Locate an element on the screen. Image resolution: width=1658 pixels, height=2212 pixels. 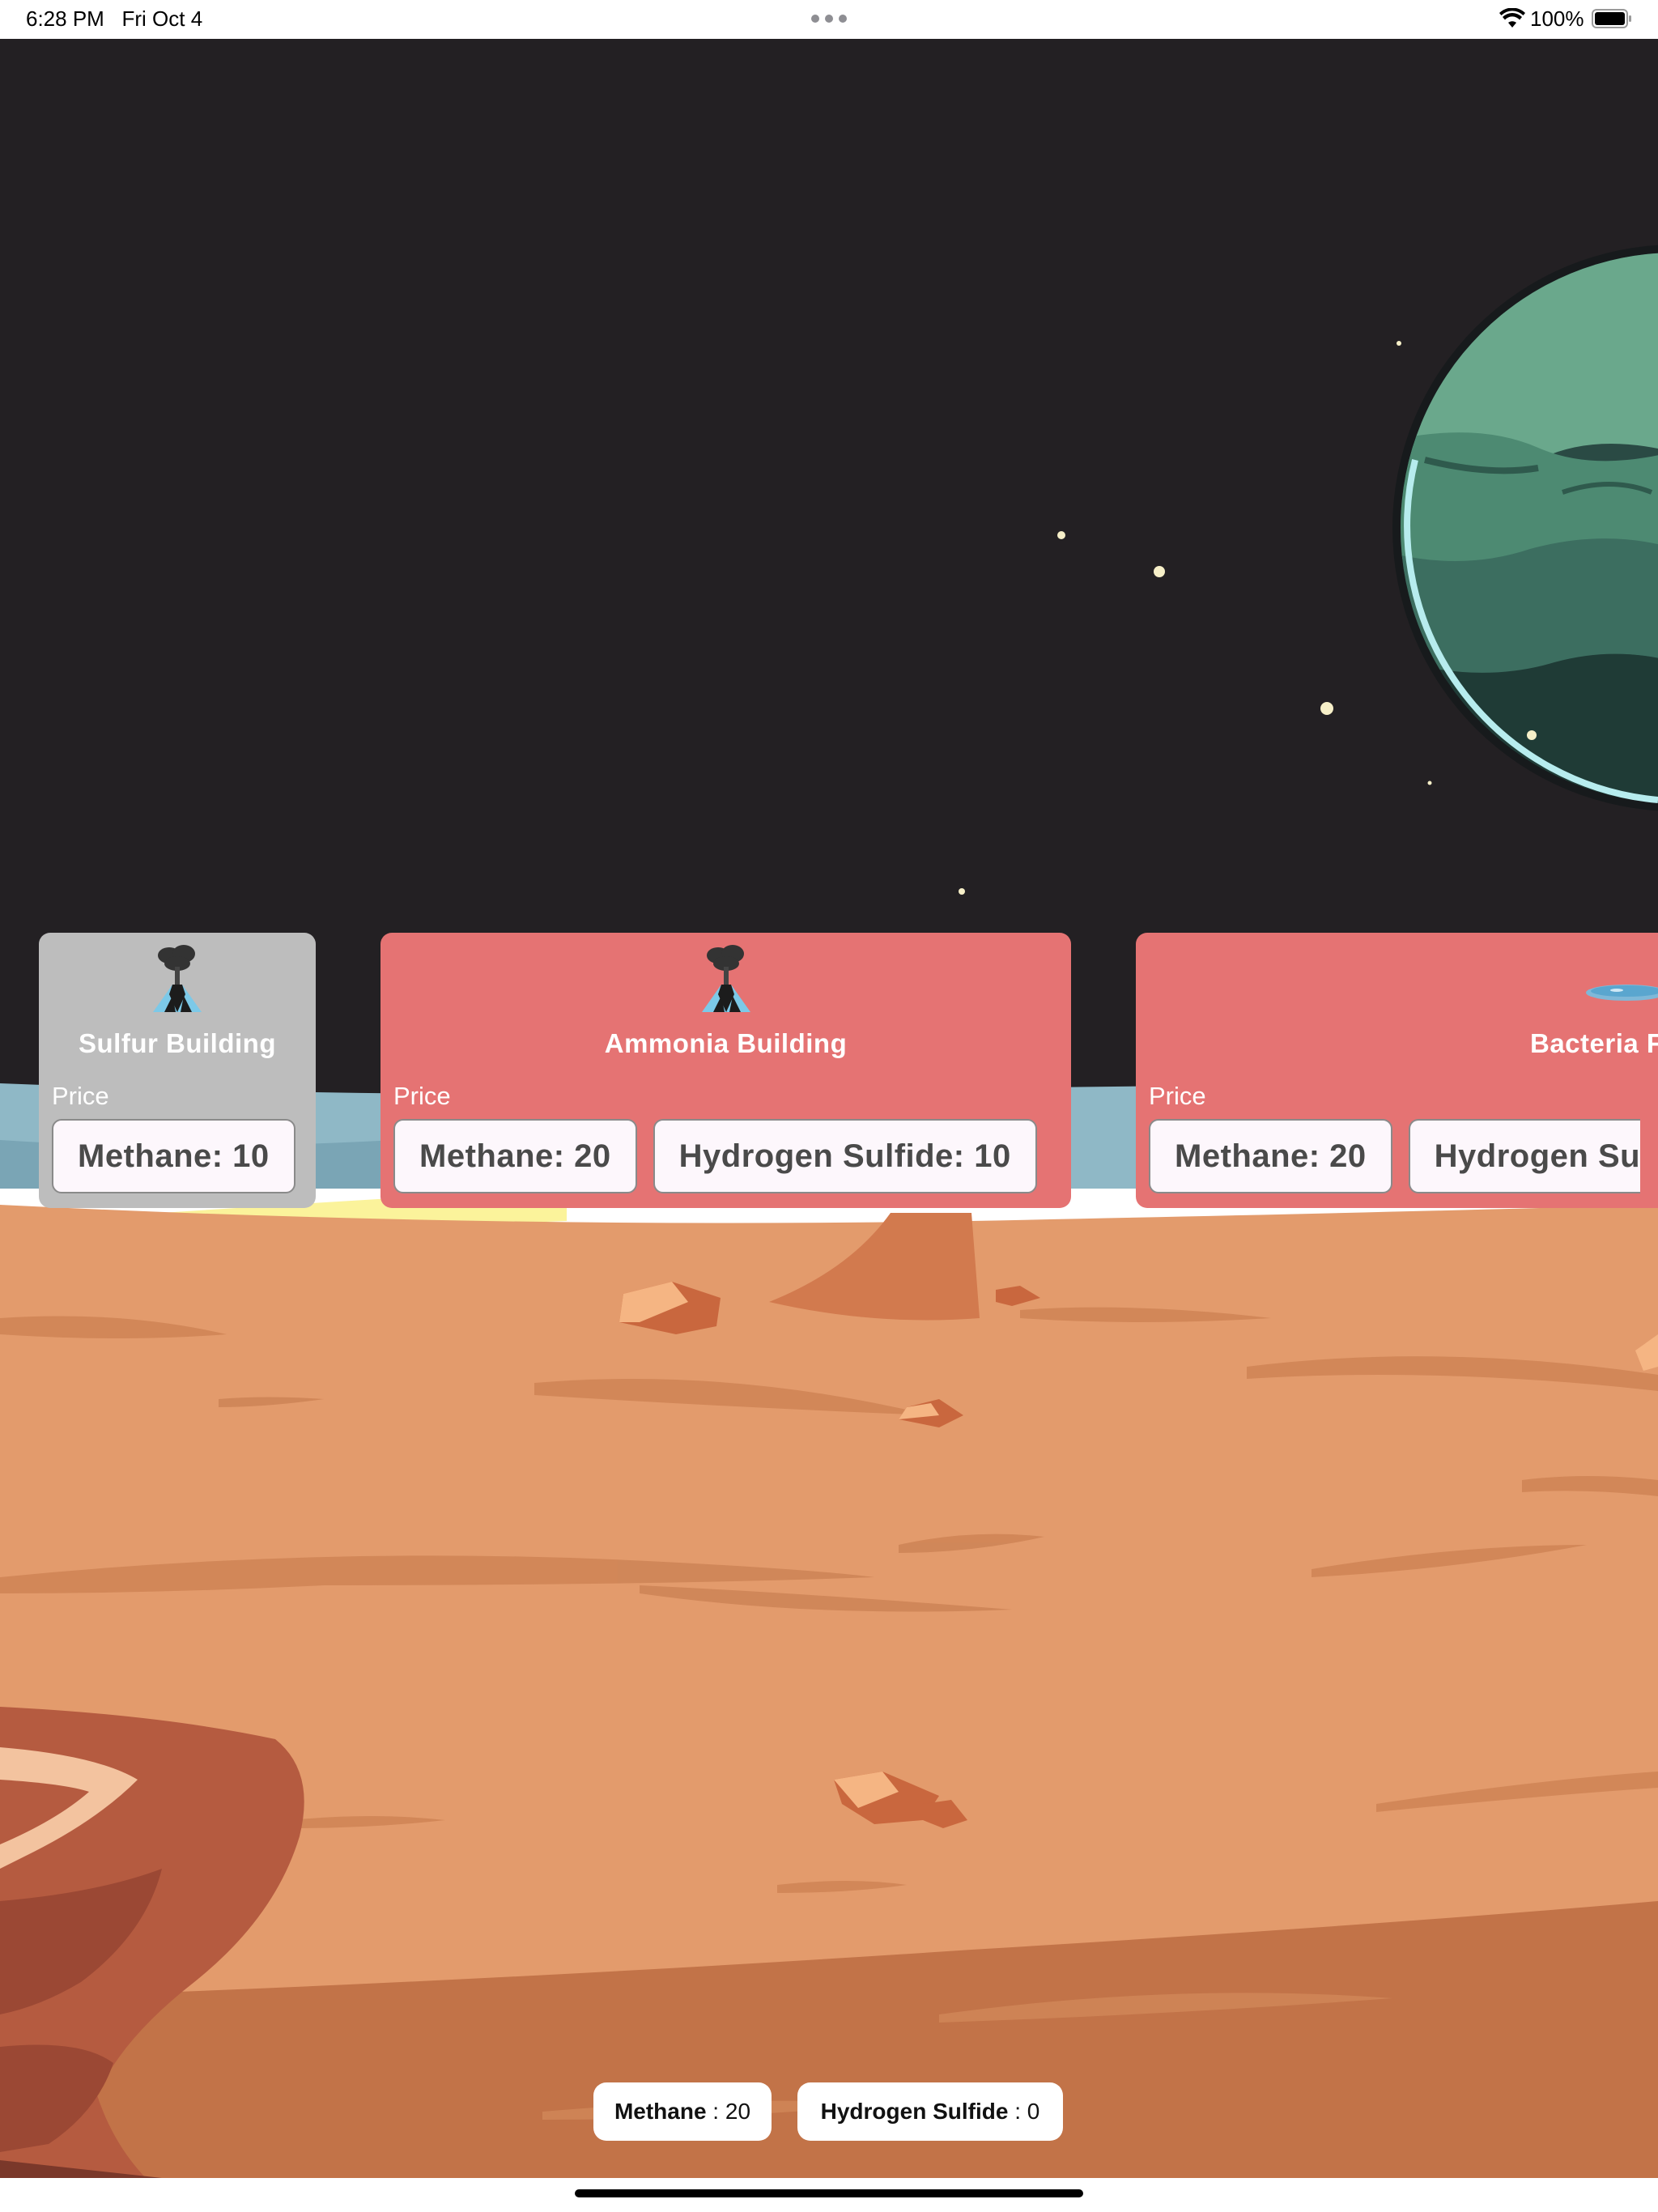
resource-methane: Methane : 20 is located at coordinates (682, 2112).